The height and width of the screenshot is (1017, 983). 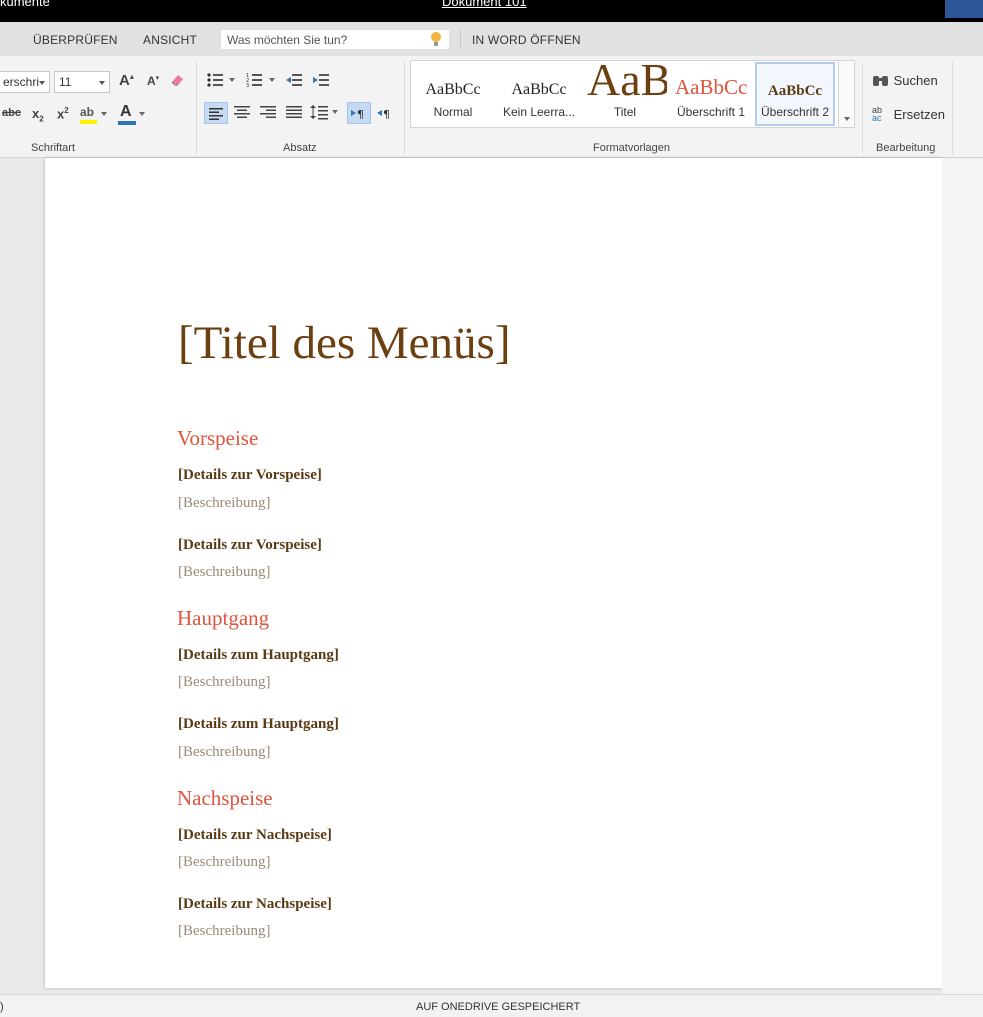 What do you see at coordinates (38, 115) in the screenshot?
I see `subscript-button: x2` at bounding box center [38, 115].